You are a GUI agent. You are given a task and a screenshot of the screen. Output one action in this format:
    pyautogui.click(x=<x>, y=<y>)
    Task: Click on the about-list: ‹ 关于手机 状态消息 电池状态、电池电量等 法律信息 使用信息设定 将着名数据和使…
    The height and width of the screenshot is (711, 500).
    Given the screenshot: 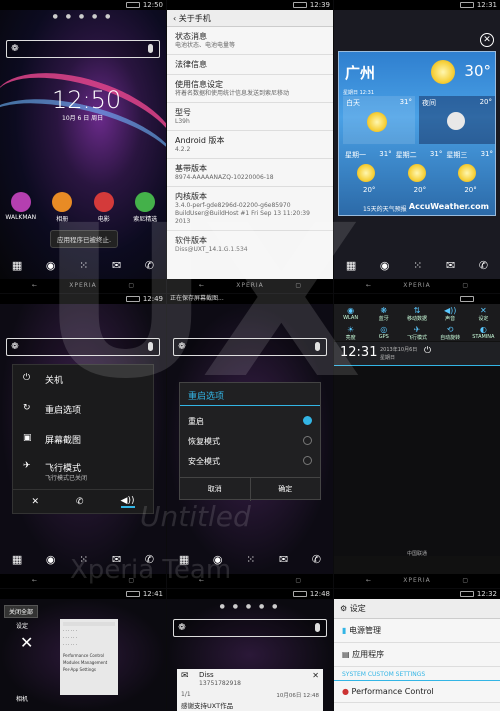 What is the action you would take?
    pyautogui.click(x=250, y=144)
    